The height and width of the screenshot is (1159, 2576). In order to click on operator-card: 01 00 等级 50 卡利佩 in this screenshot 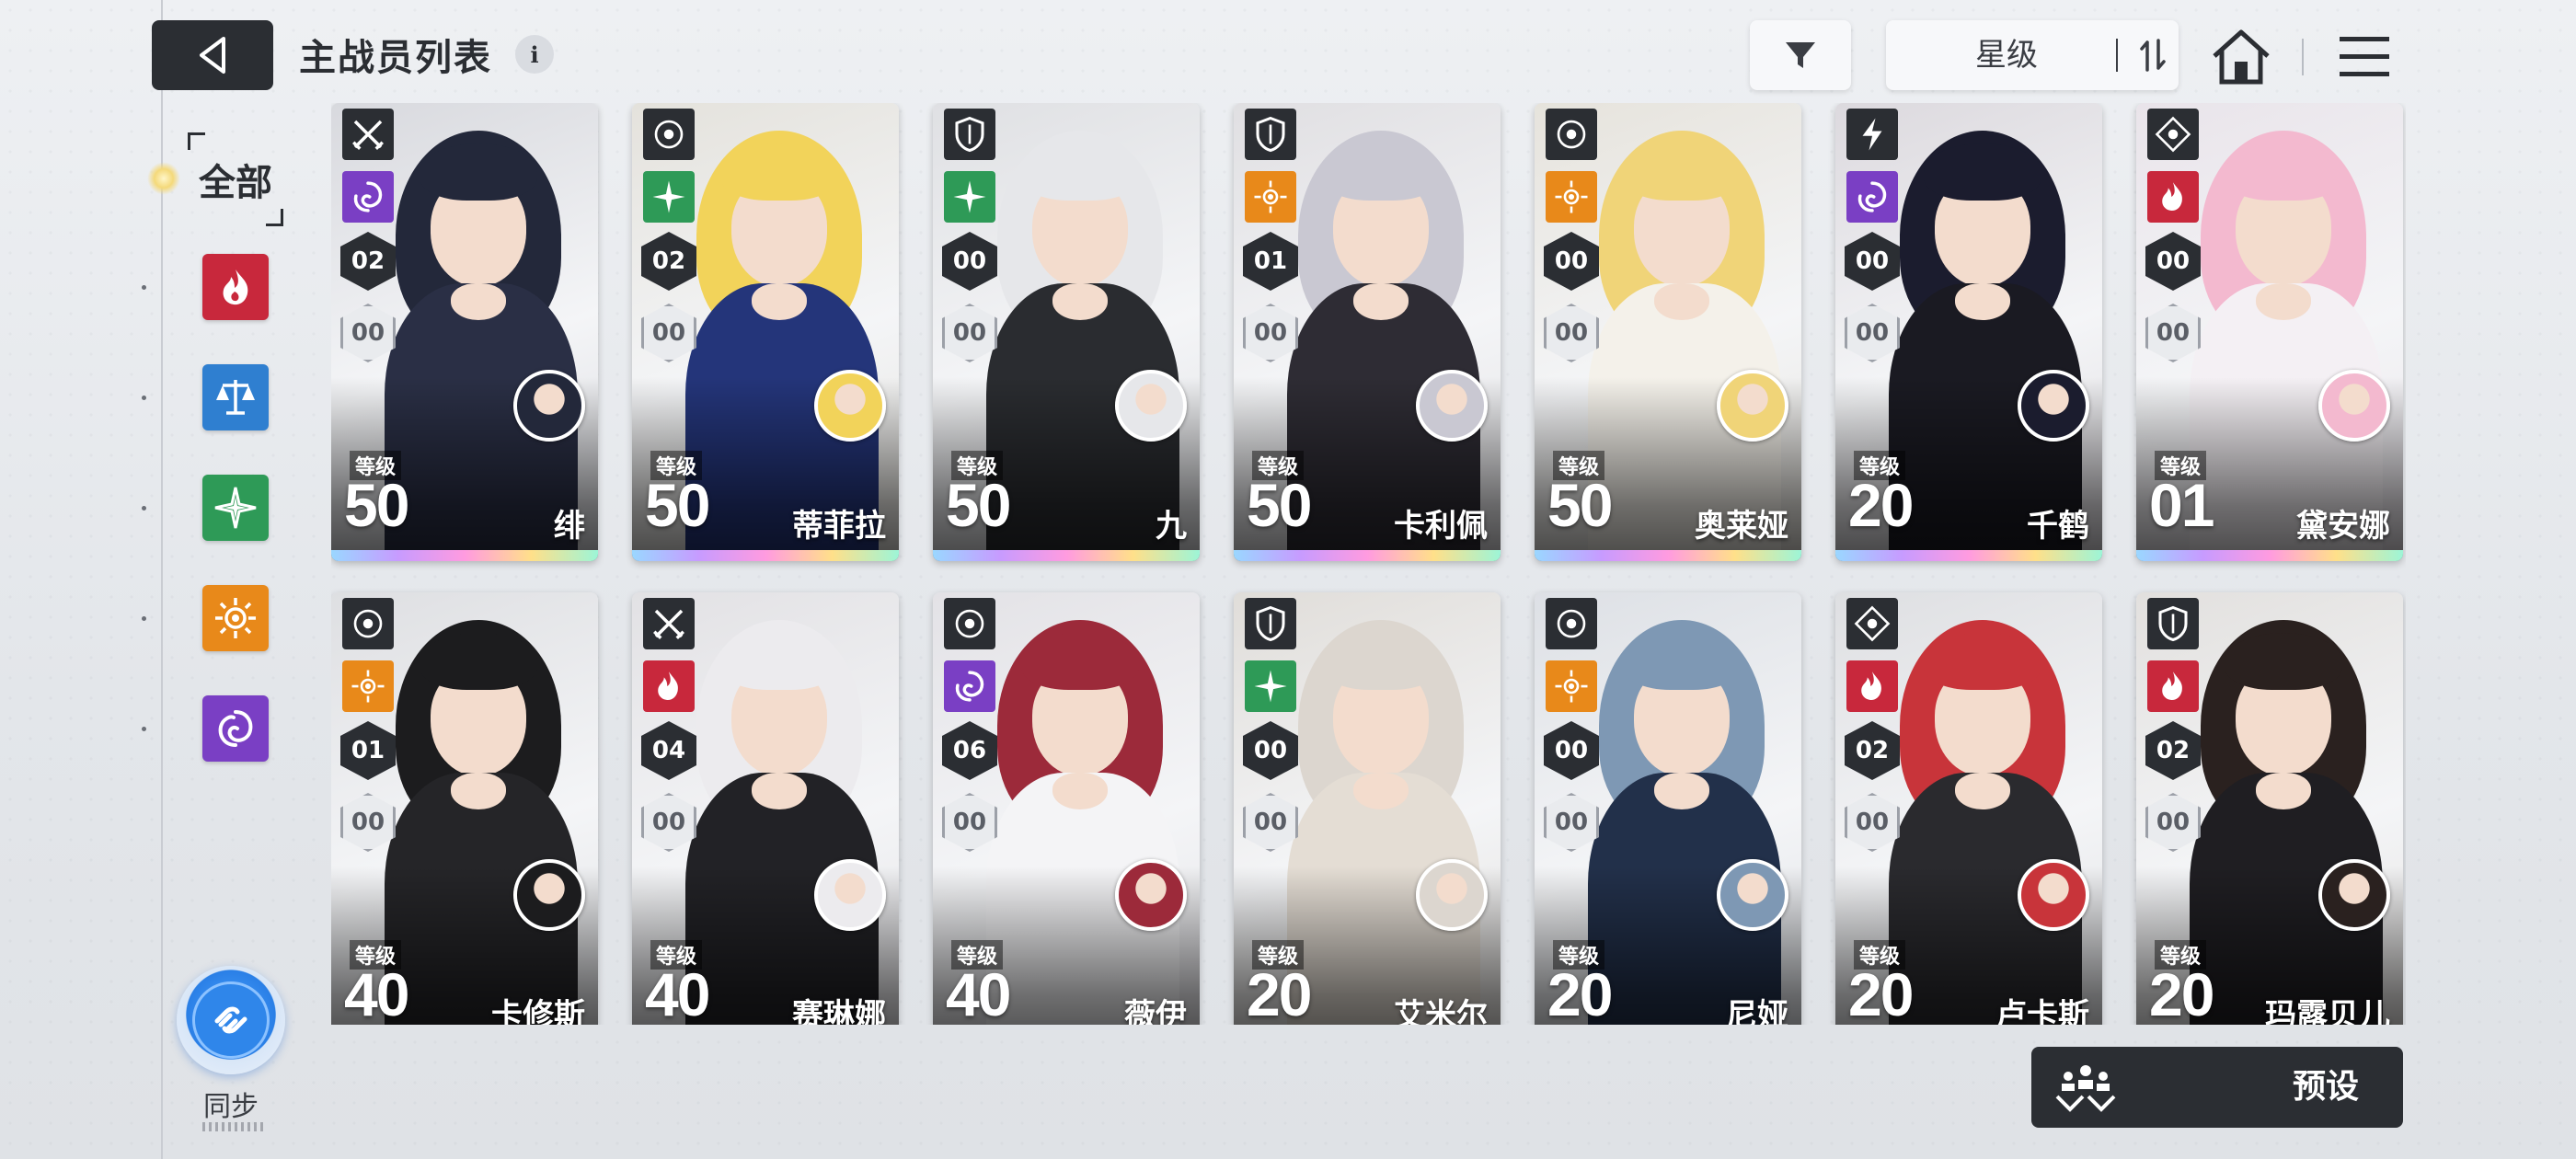, I will do `click(1367, 332)`.